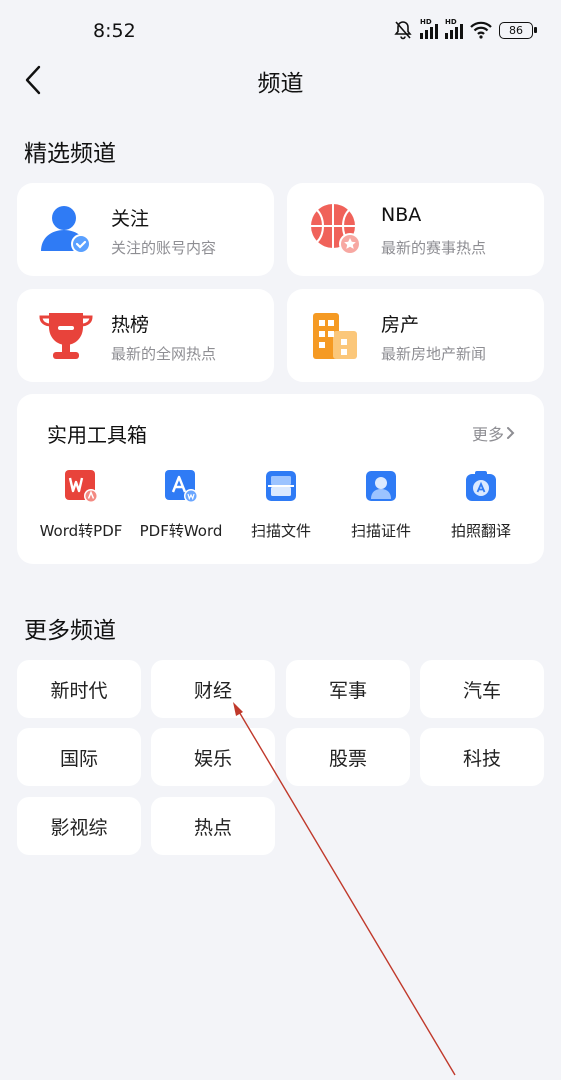  I want to click on channel-card-nba: NBA 最新的赛事热点, so click(415, 229).